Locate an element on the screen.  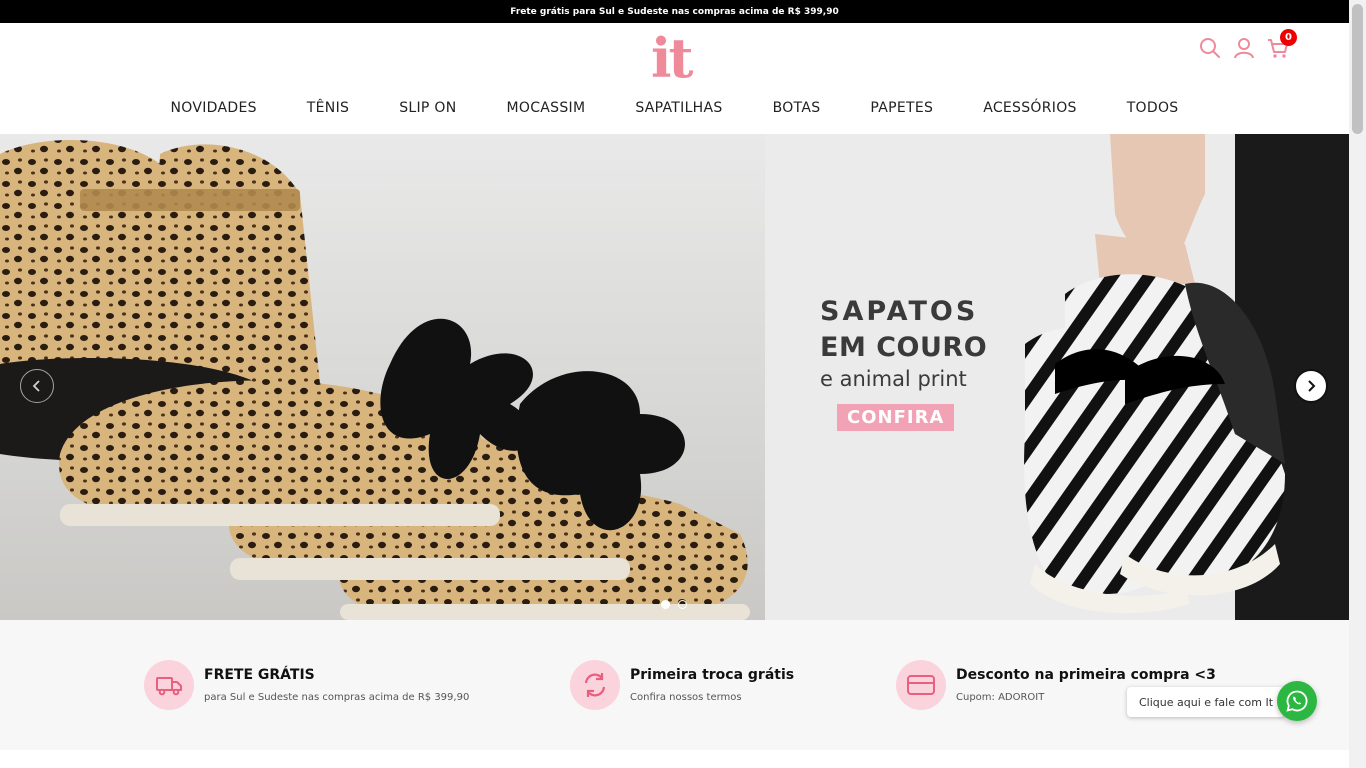
nav-item-mocassim: MOCASSIM is located at coordinates (546, 108).